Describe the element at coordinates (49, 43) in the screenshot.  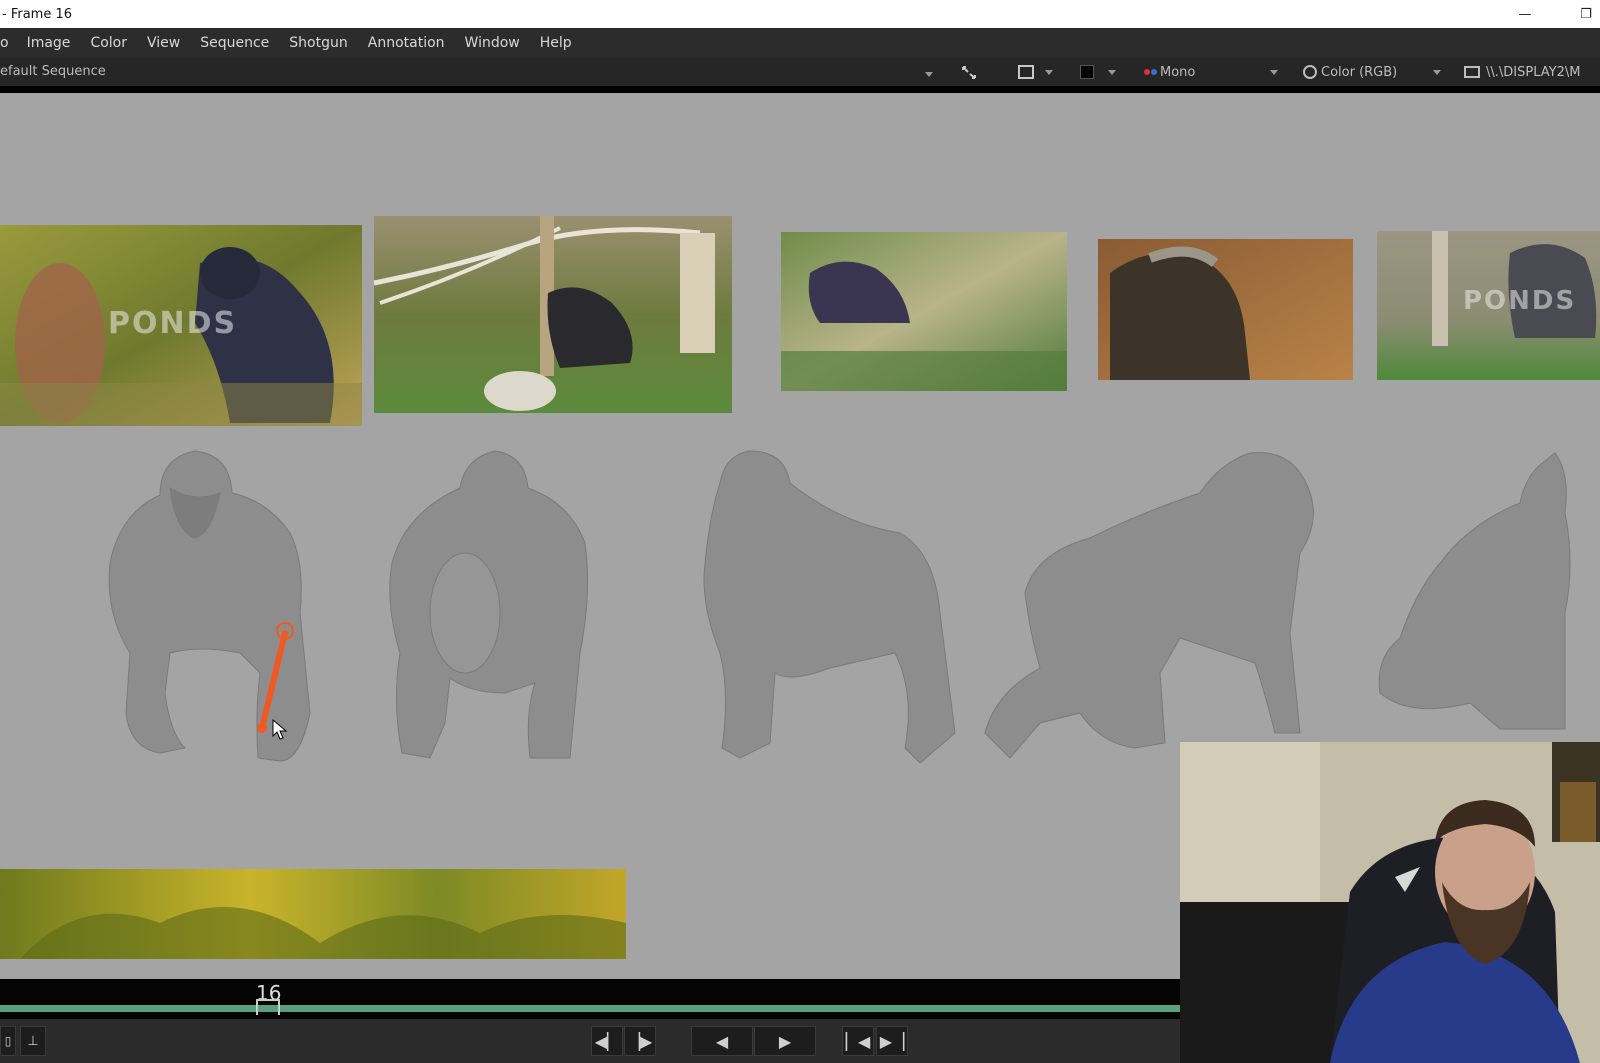
I see `menu-image: Image` at that location.